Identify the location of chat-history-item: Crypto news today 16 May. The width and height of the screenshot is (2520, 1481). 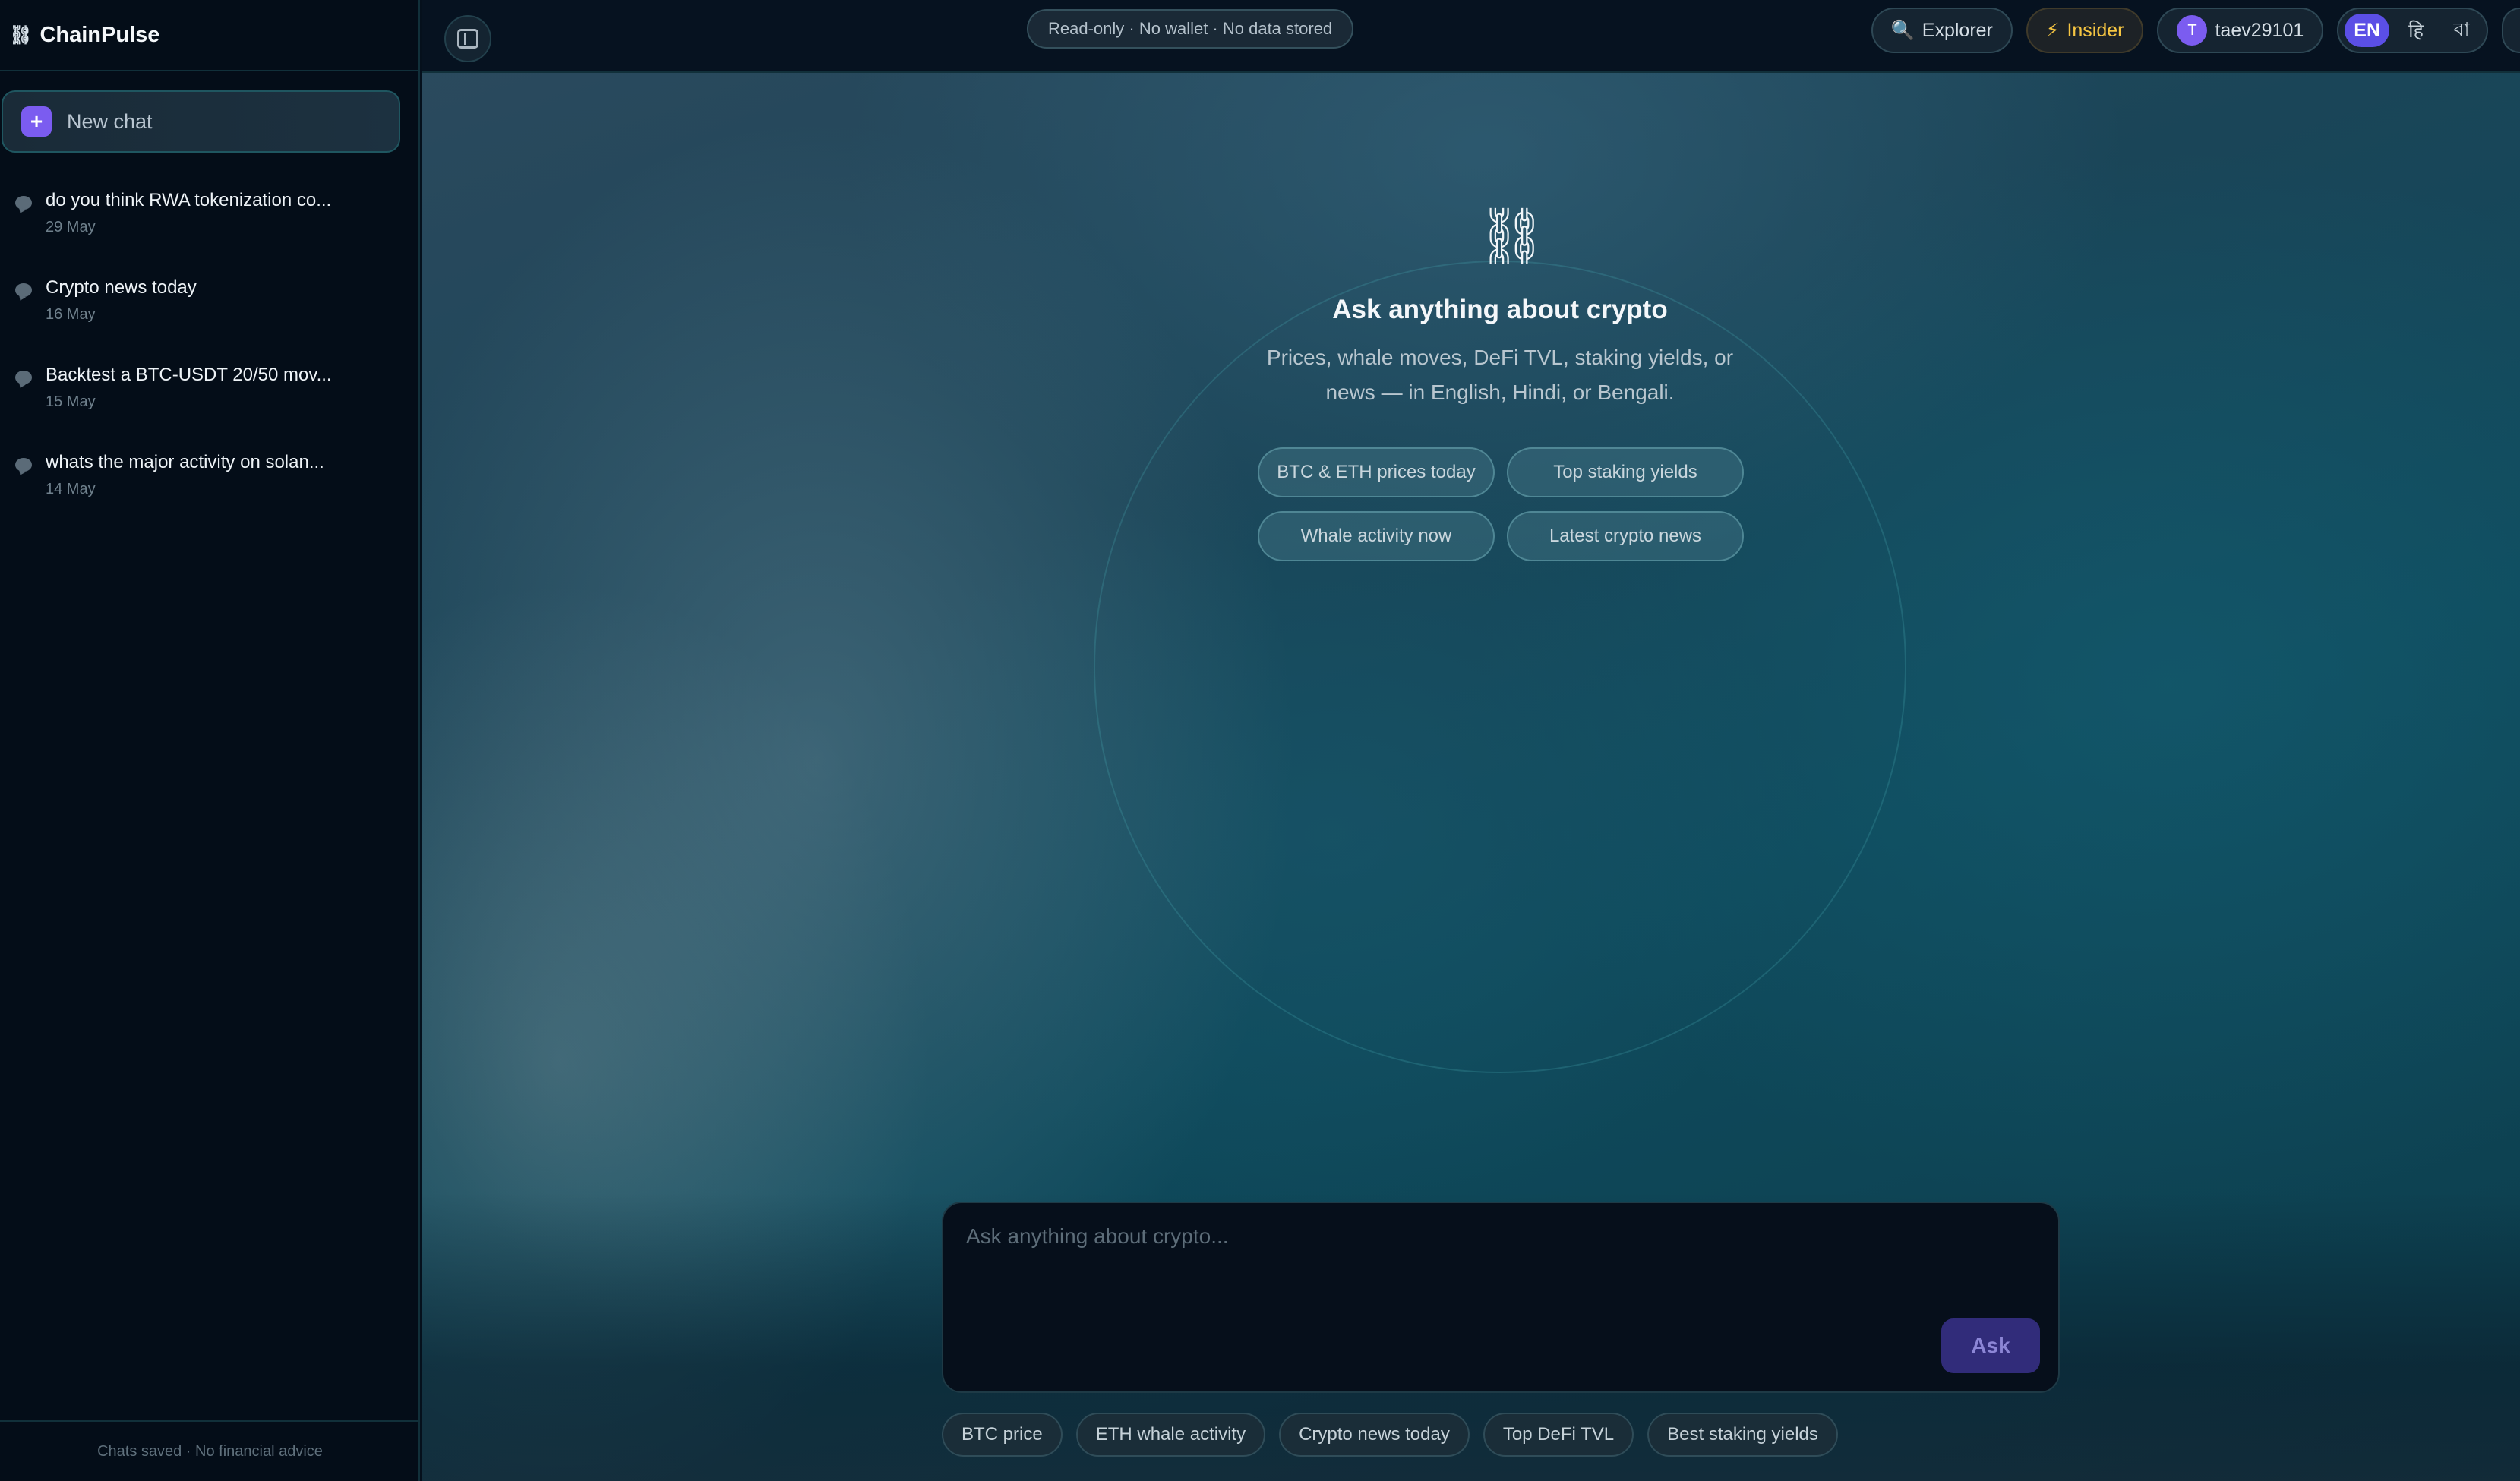
(210, 313).